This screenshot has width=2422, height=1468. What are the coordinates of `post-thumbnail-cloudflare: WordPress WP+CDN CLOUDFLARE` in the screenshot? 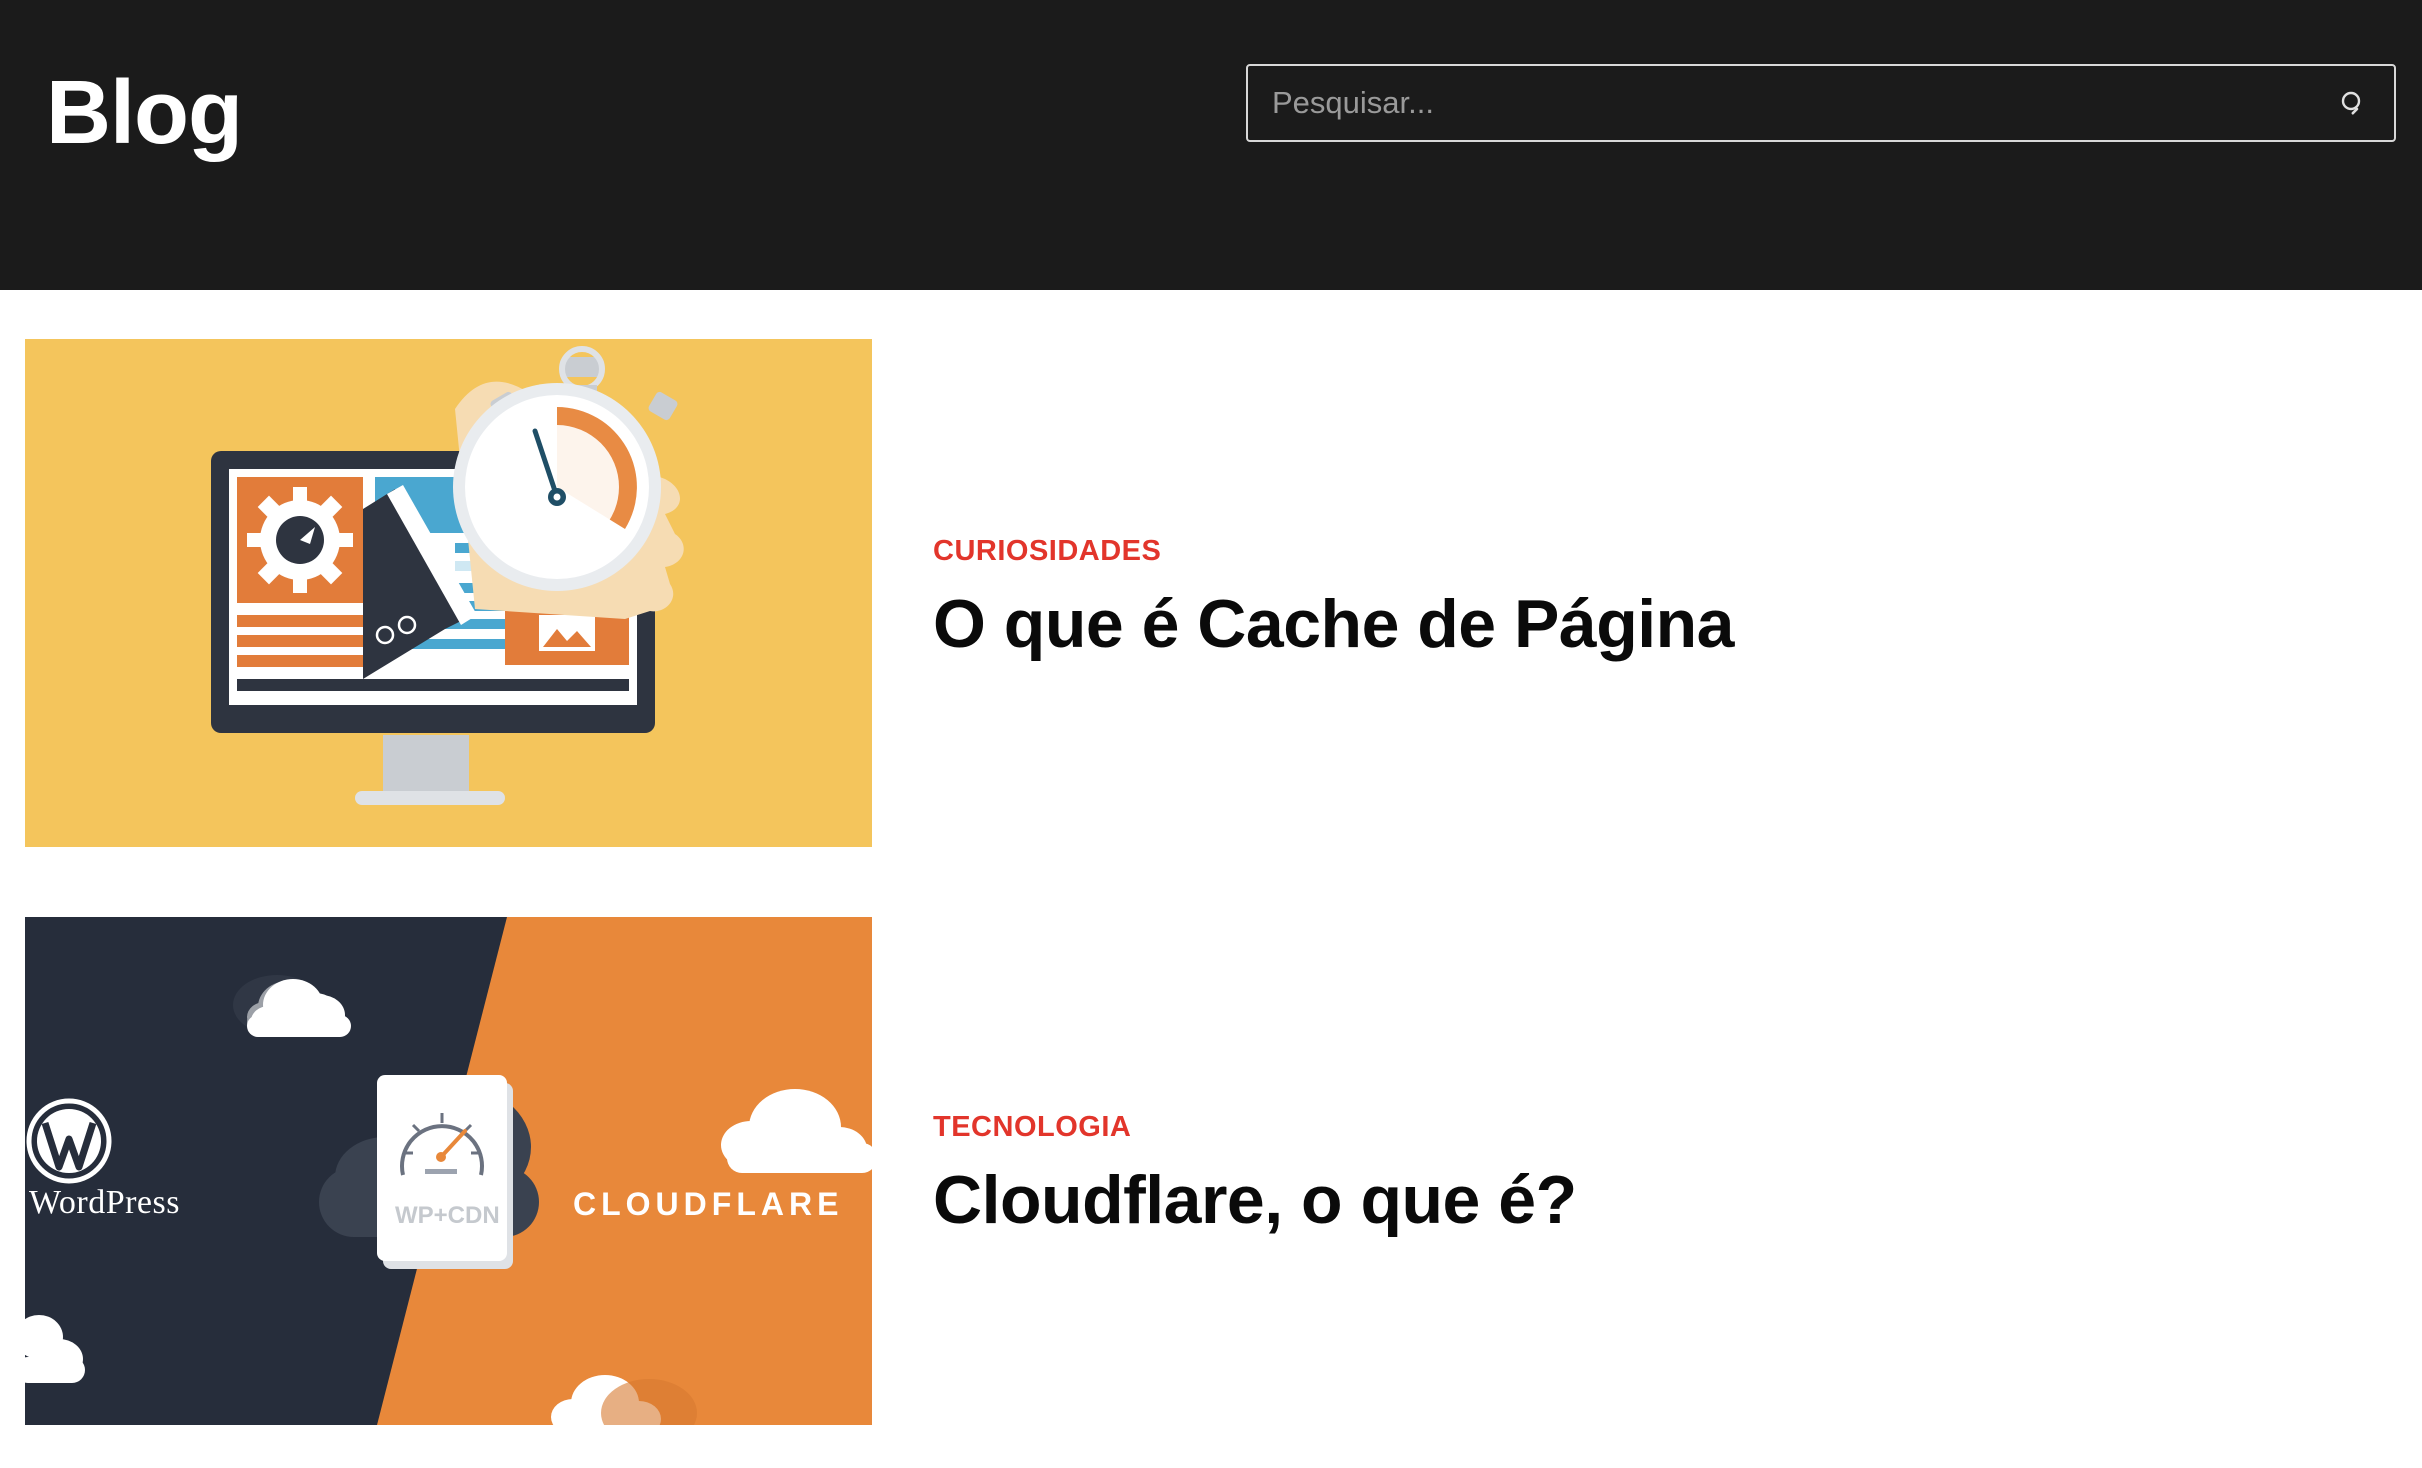 It's located at (448, 1171).